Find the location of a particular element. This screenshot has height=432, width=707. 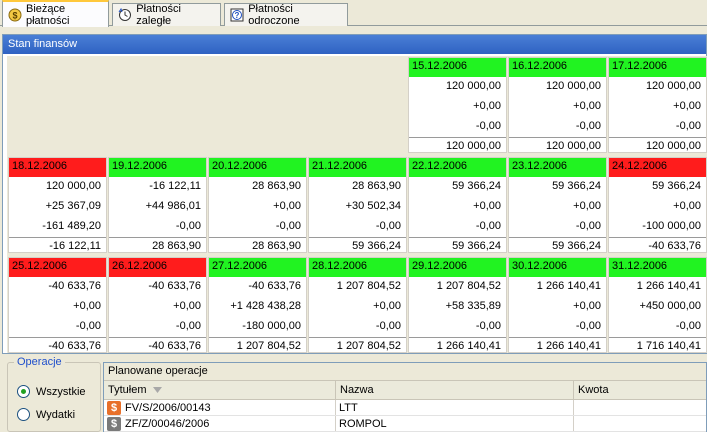

day-date: 25.12.2006 is located at coordinates (57, 267).